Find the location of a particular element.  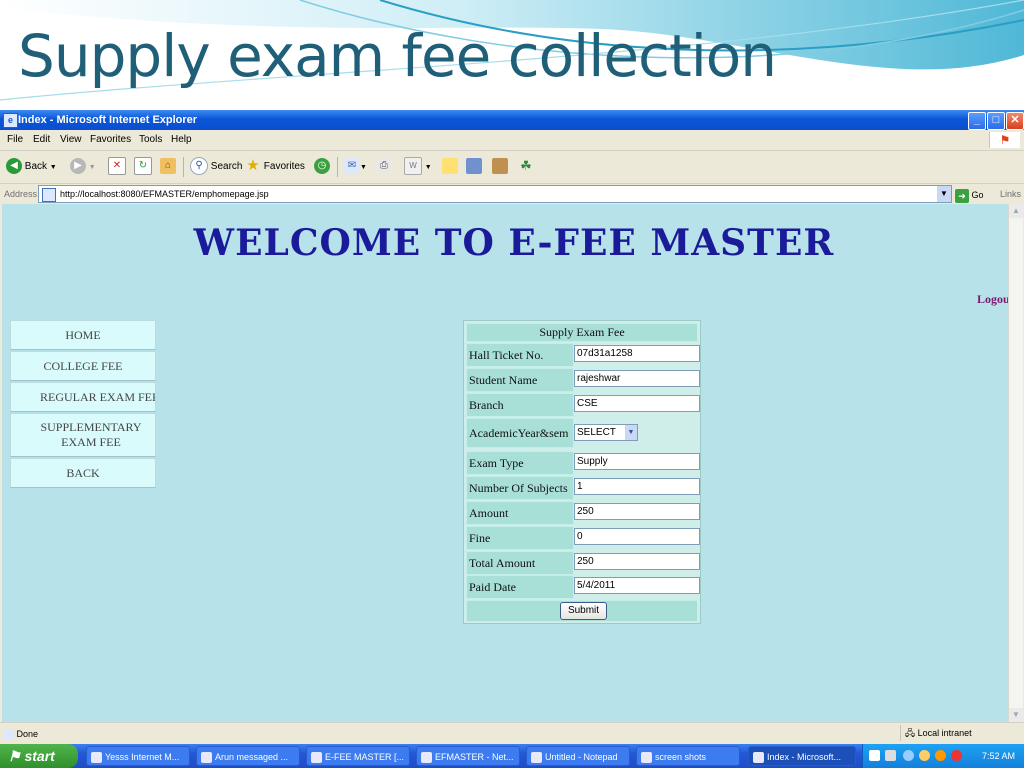

subjects-input: 1 is located at coordinates (637, 486).